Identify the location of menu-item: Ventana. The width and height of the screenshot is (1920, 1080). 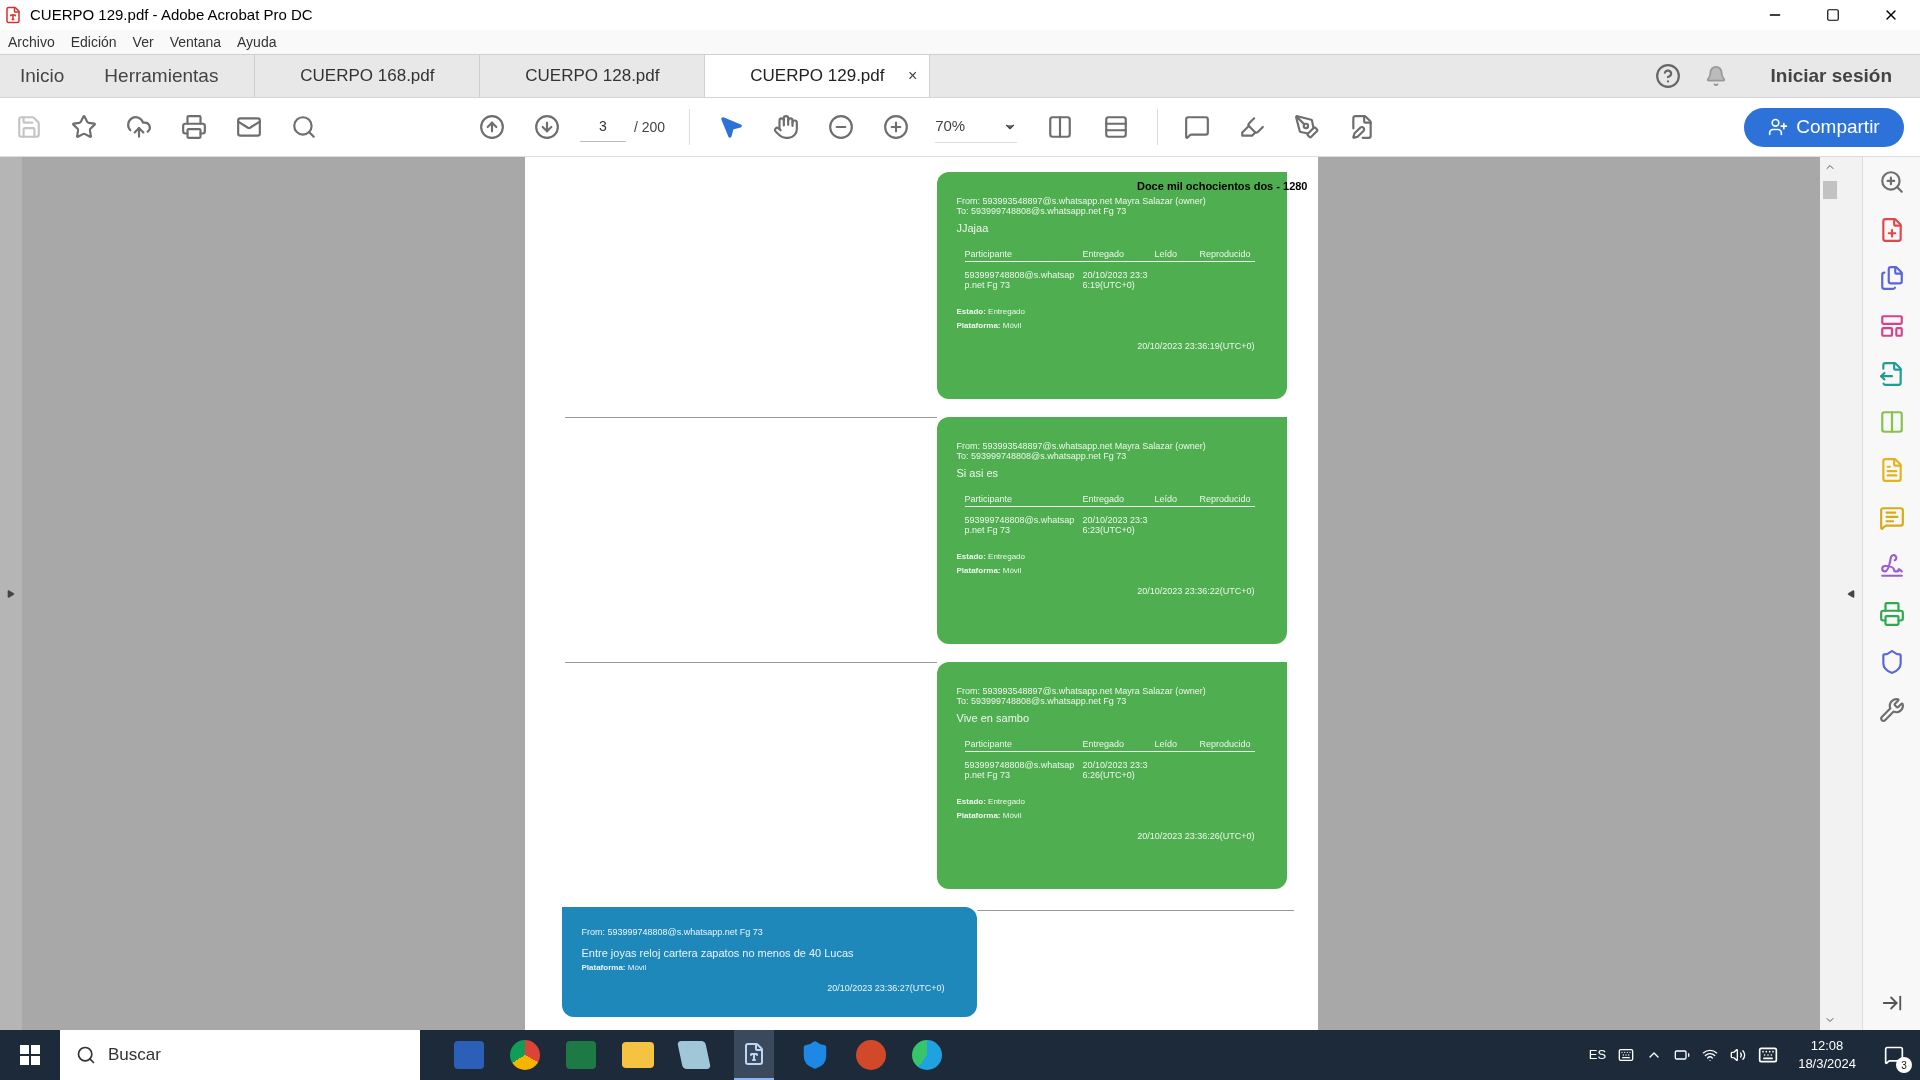
(195, 42).